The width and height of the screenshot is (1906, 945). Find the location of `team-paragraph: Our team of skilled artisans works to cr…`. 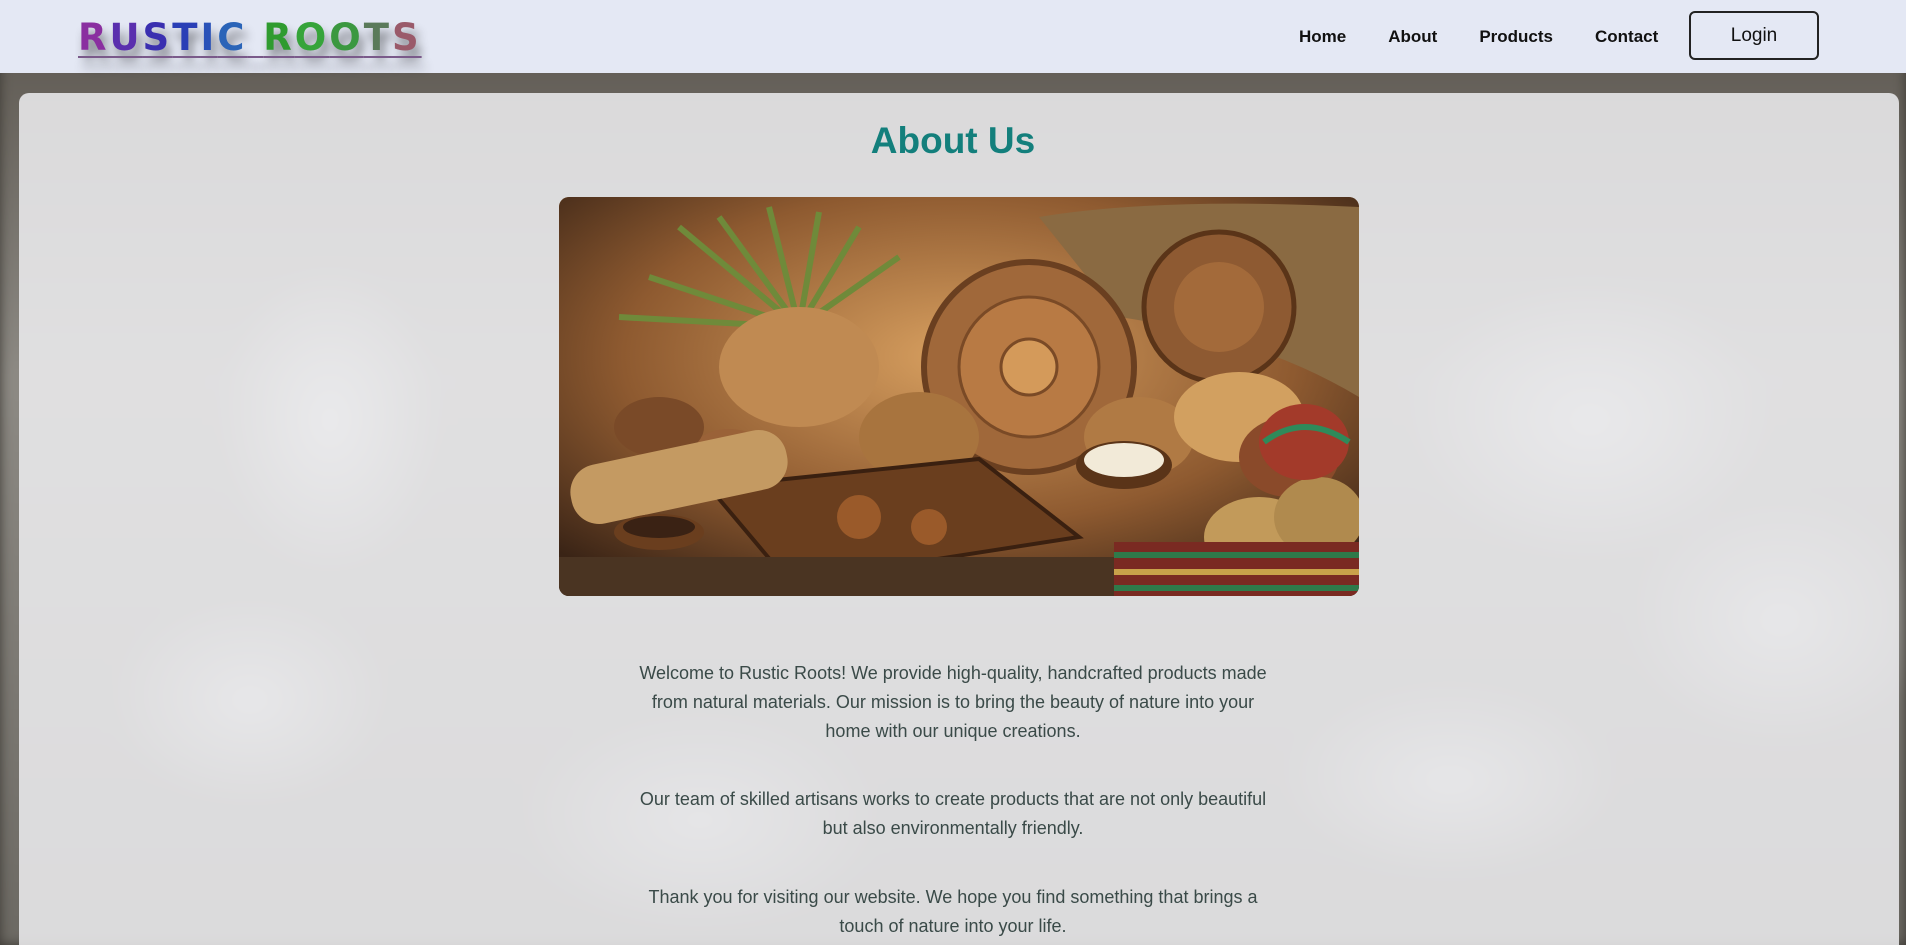

team-paragraph: Our team of skilled artisans works to cr… is located at coordinates (953, 813).